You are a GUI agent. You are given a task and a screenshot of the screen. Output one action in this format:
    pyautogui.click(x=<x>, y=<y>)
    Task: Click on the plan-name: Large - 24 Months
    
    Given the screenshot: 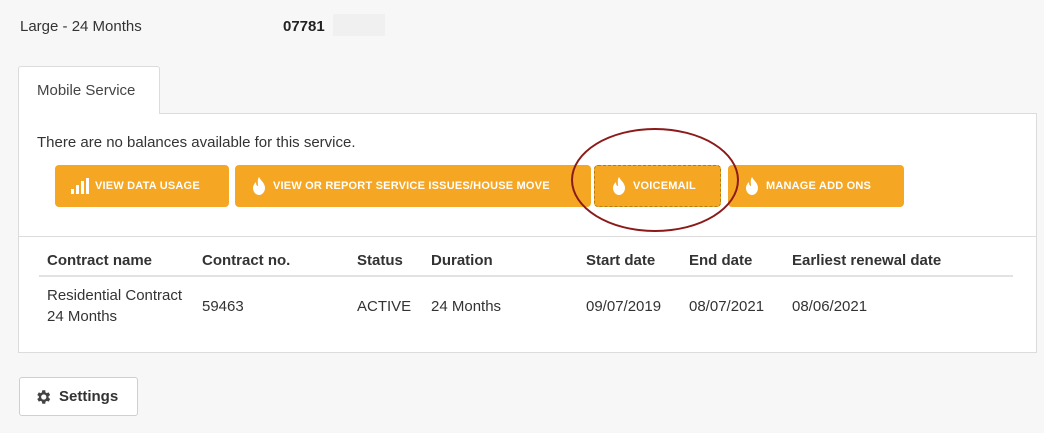 What is the action you would take?
    pyautogui.click(x=81, y=26)
    